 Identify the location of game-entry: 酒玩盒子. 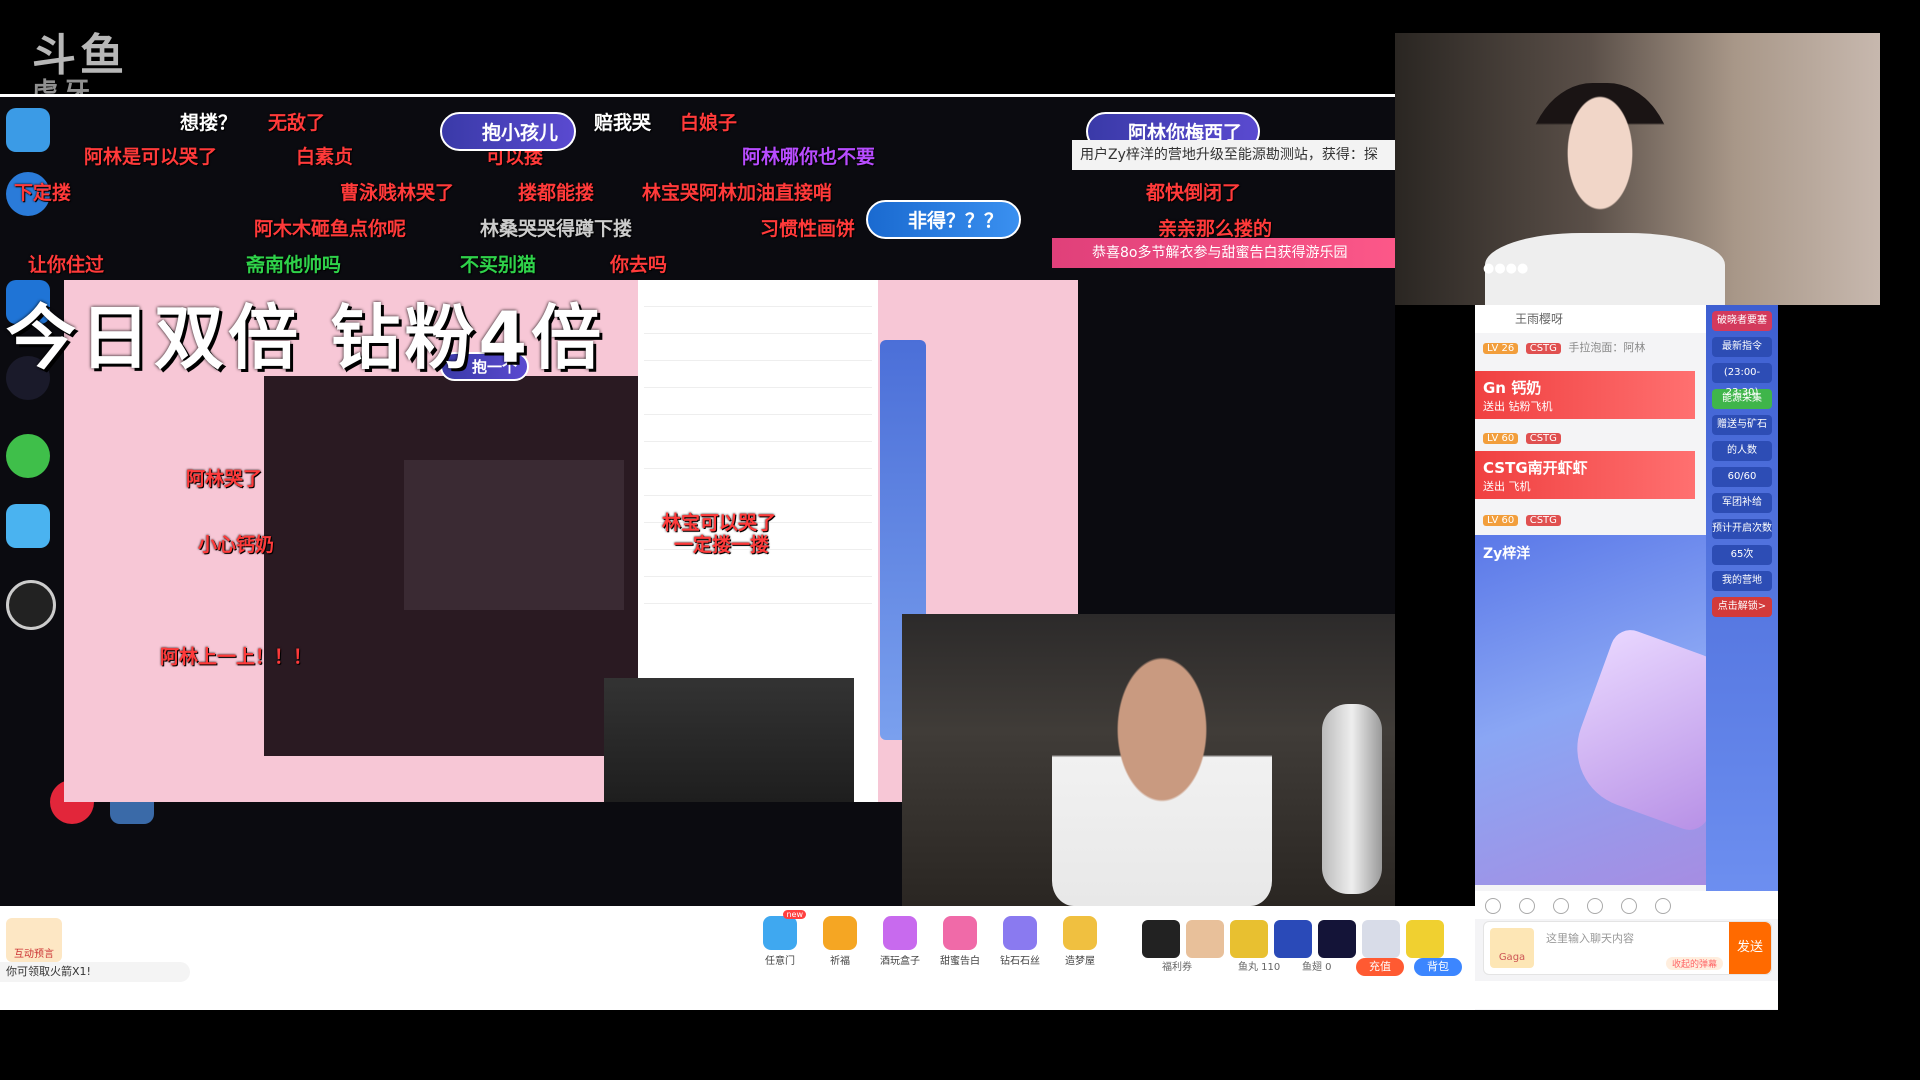
(900, 943).